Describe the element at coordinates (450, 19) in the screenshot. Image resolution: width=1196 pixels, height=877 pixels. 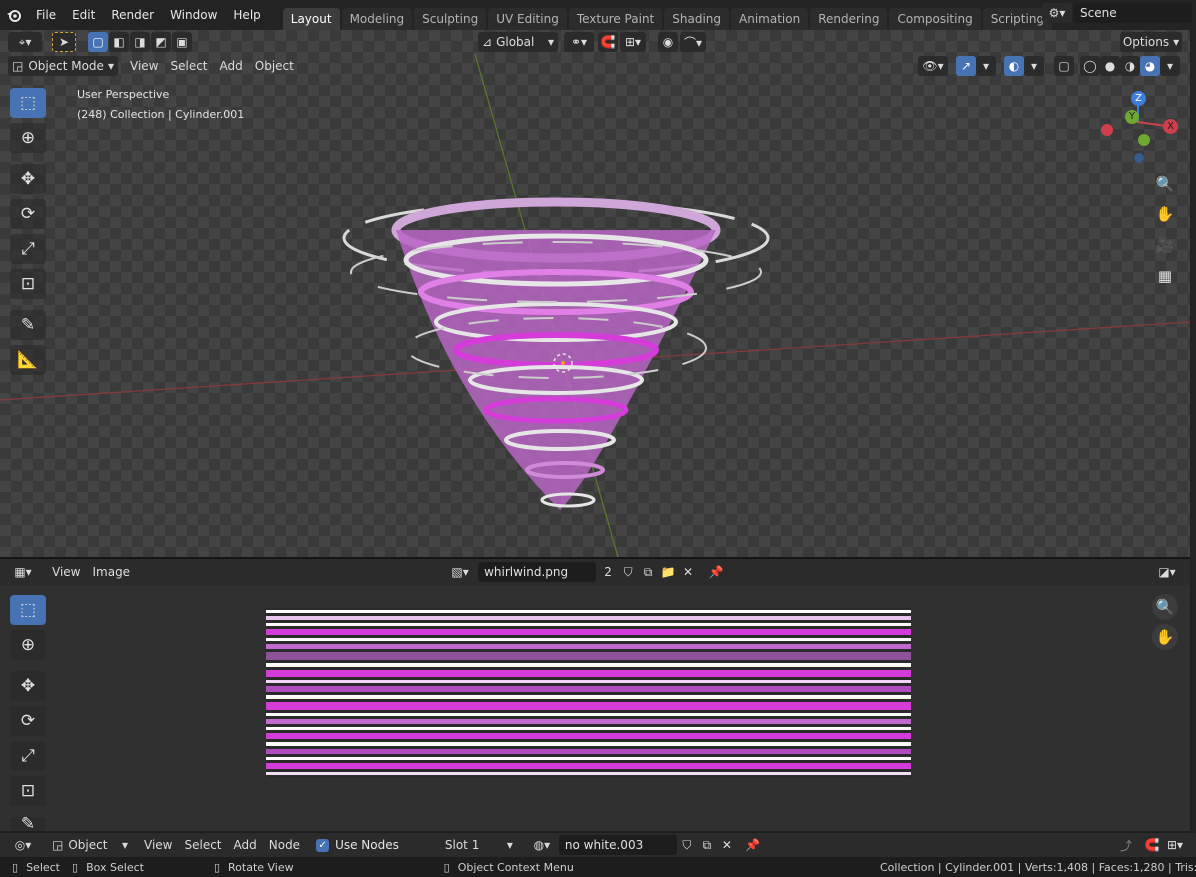
I see `tab-sculpting: Sculpting` at that location.